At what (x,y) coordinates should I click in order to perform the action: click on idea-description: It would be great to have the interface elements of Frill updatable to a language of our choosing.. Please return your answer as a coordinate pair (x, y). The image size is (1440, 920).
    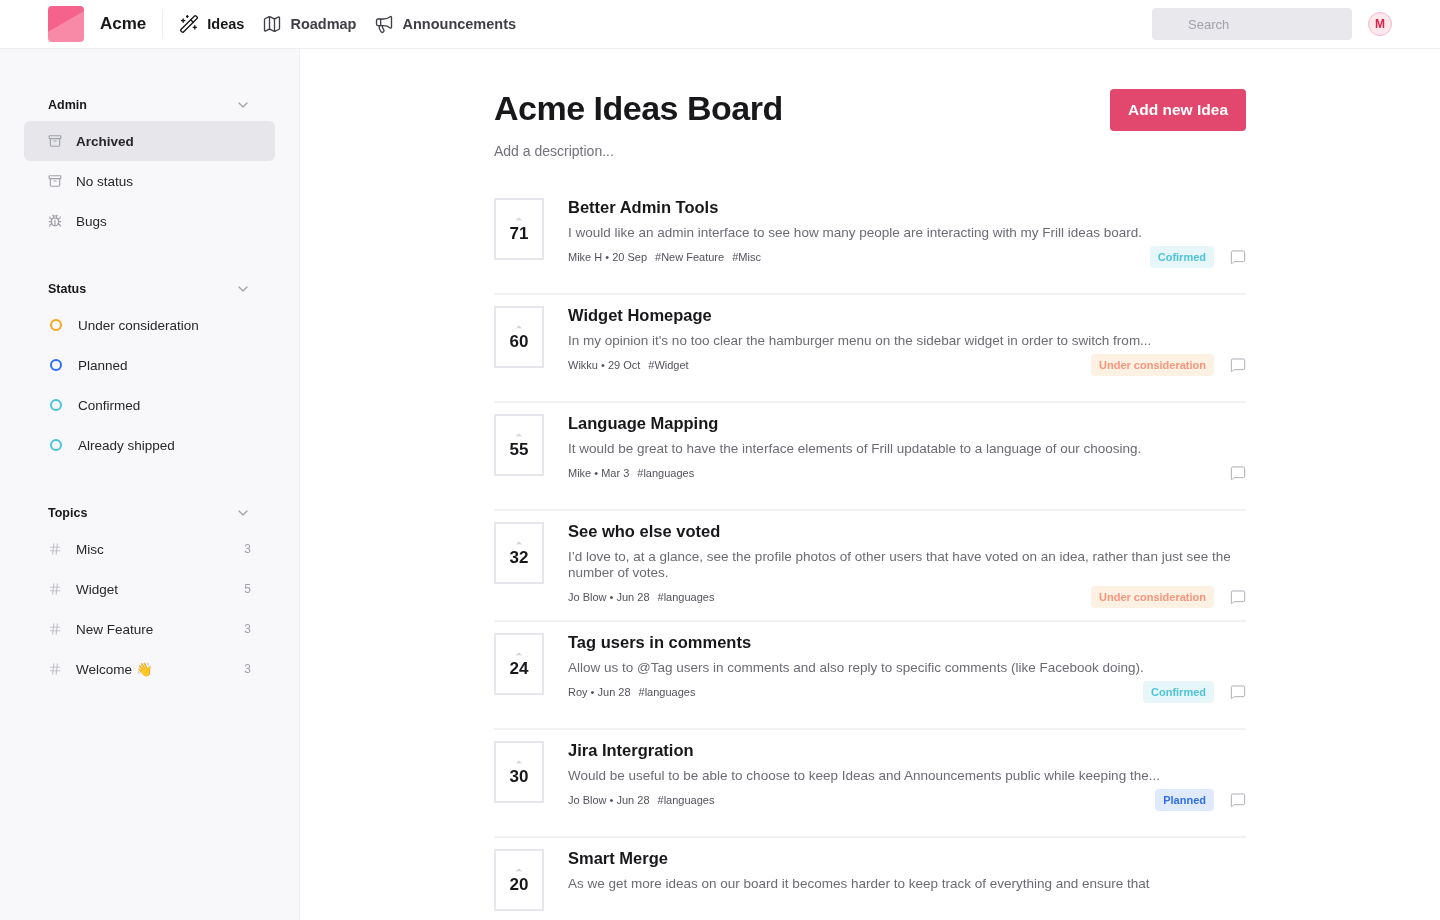
    Looking at the image, I should click on (855, 449).